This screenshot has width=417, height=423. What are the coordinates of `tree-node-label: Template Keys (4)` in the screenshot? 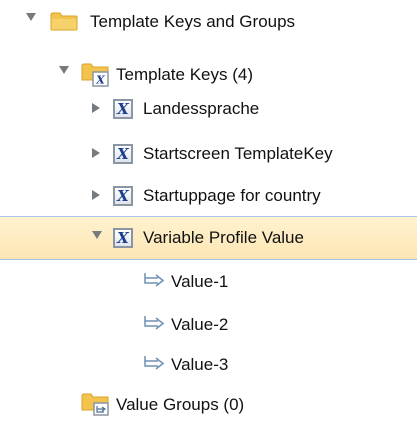 It's located at (184, 74).